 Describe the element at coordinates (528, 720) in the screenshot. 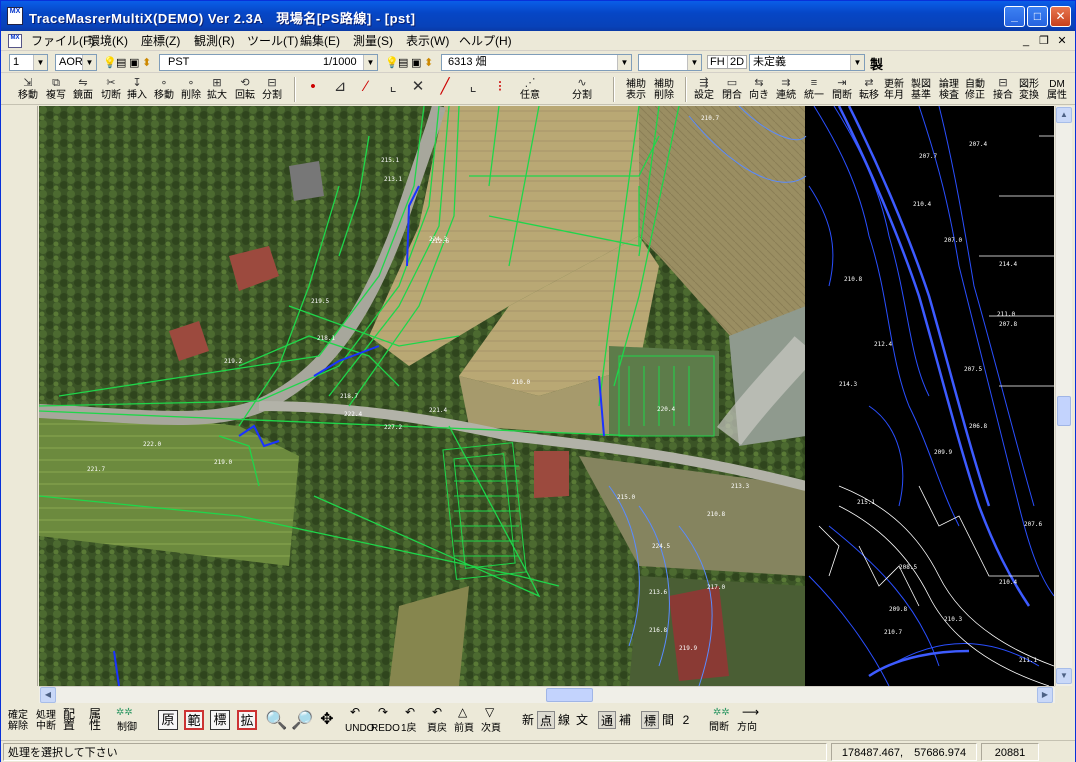

I see `mode-new: 新` at that location.